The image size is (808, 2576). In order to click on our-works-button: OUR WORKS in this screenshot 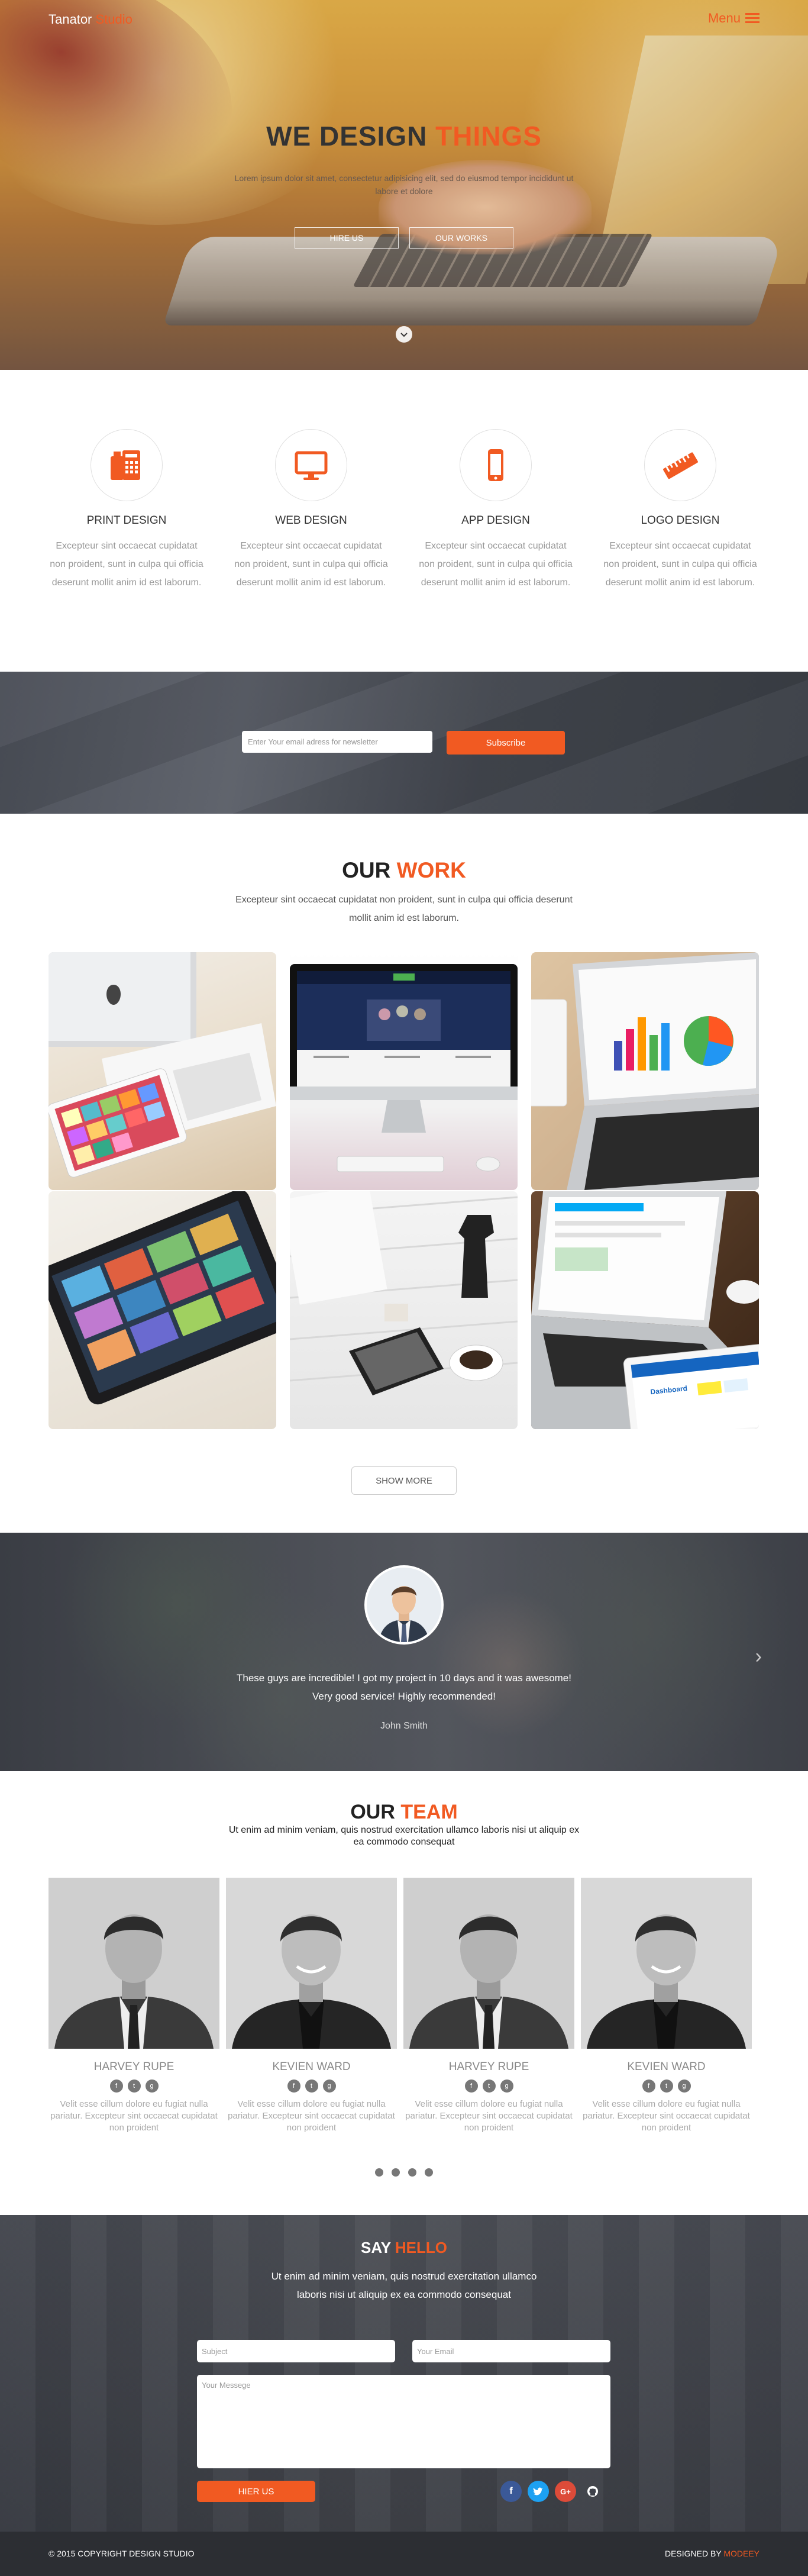, I will do `click(461, 238)`.